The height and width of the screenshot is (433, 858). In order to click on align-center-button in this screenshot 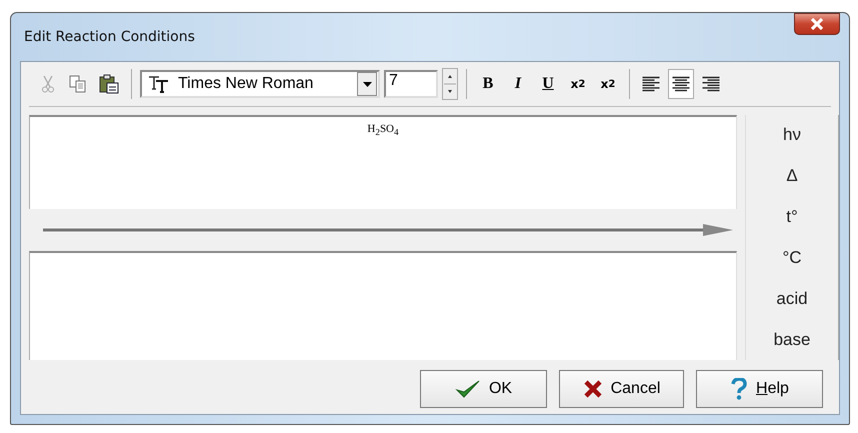, I will do `click(681, 84)`.